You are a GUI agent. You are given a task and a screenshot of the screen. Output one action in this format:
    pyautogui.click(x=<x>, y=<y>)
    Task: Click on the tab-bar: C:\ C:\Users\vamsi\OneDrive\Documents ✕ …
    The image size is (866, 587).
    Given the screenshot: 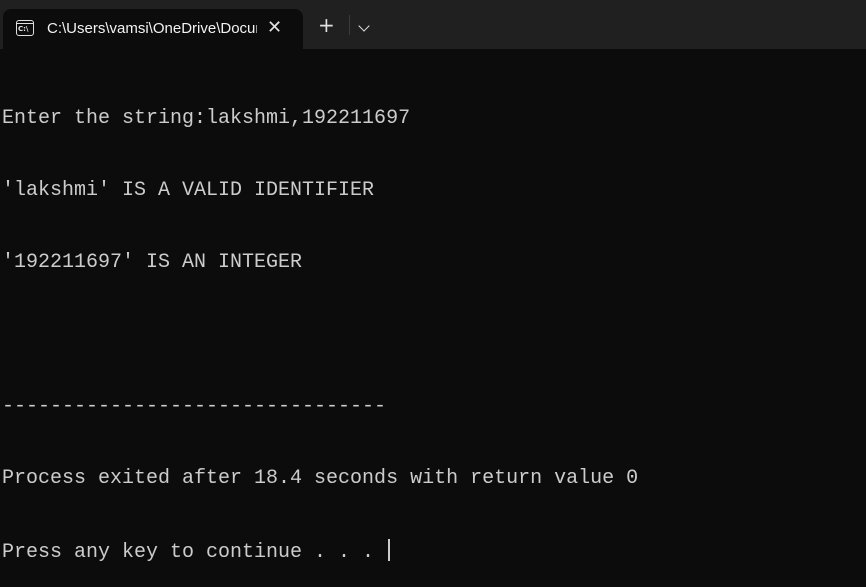 What is the action you would take?
    pyautogui.click(x=433, y=24)
    